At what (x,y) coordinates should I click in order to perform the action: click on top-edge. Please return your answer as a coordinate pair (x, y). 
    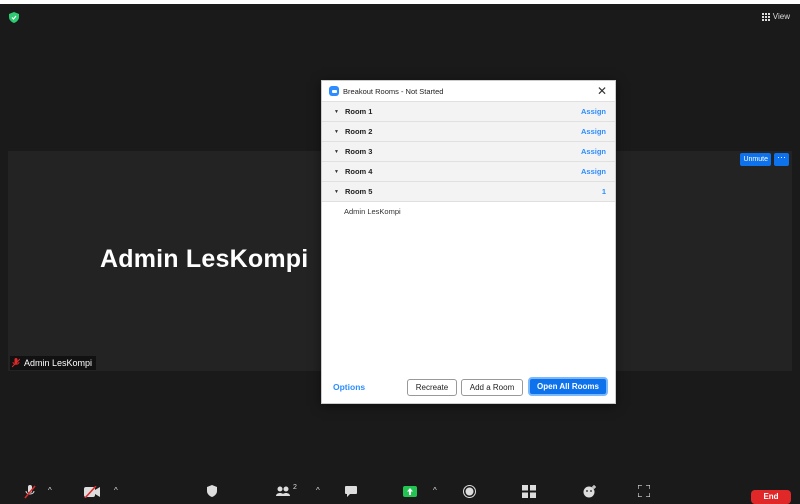
    Looking at the image, I should click on (400, 2).